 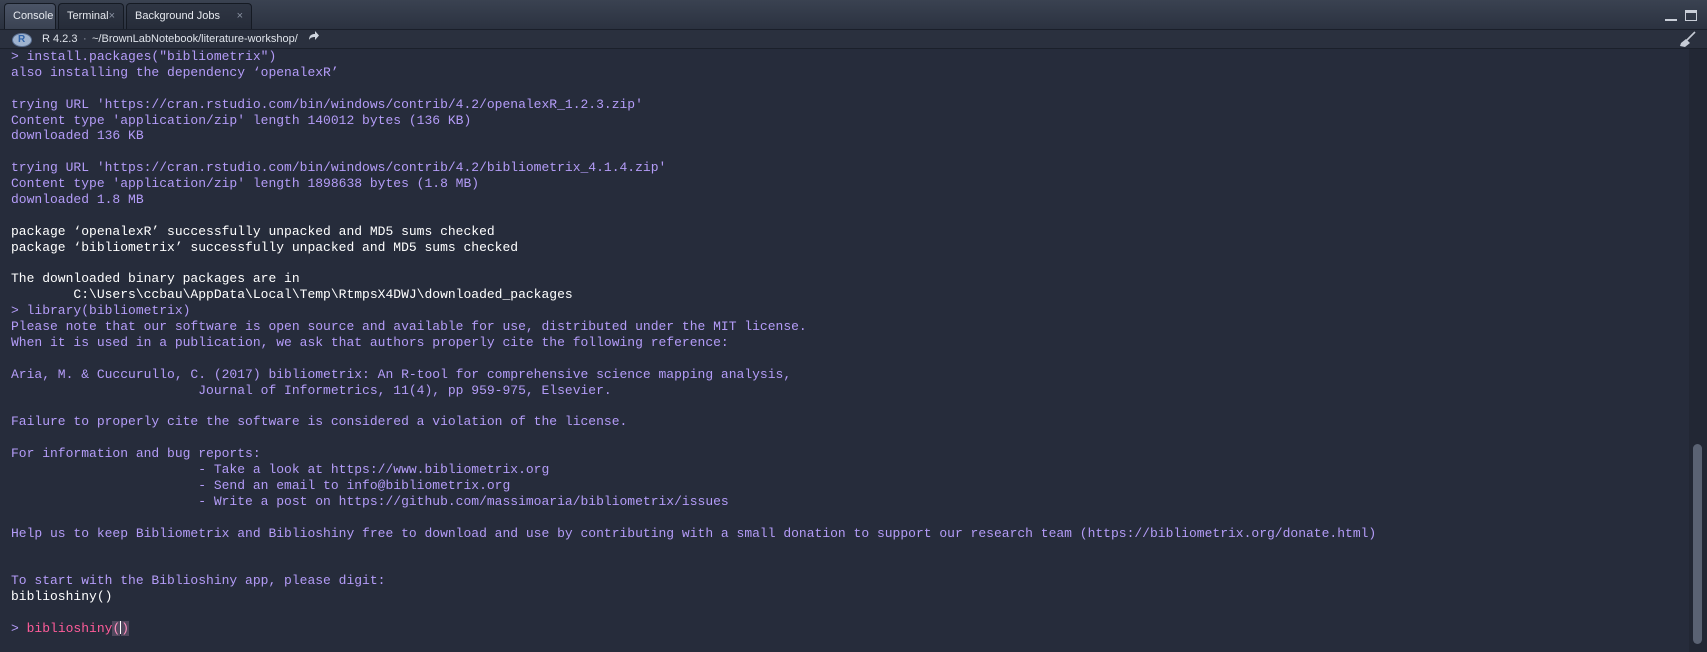 What do you see at coordinates (1679, 17) in the screenshot?
I see `pane-window-controls` at bounding box center [1679, 17].